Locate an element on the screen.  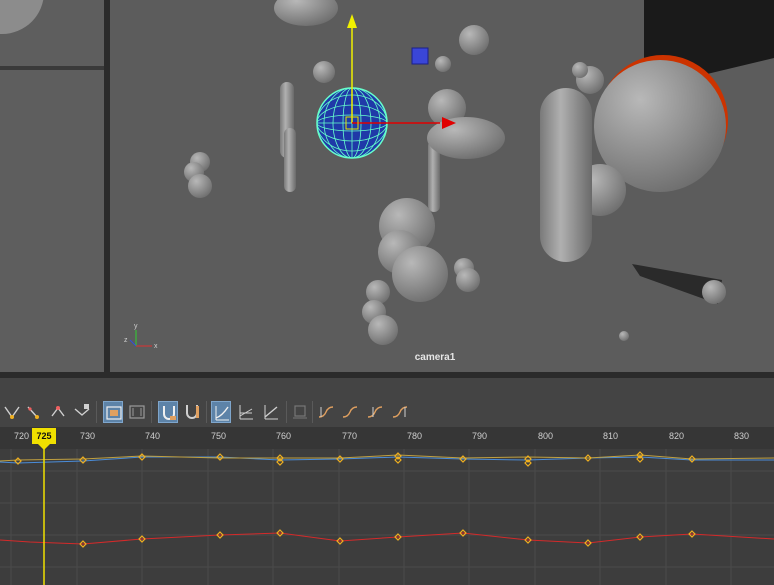
key-markers is located at coordinates (355, 499).